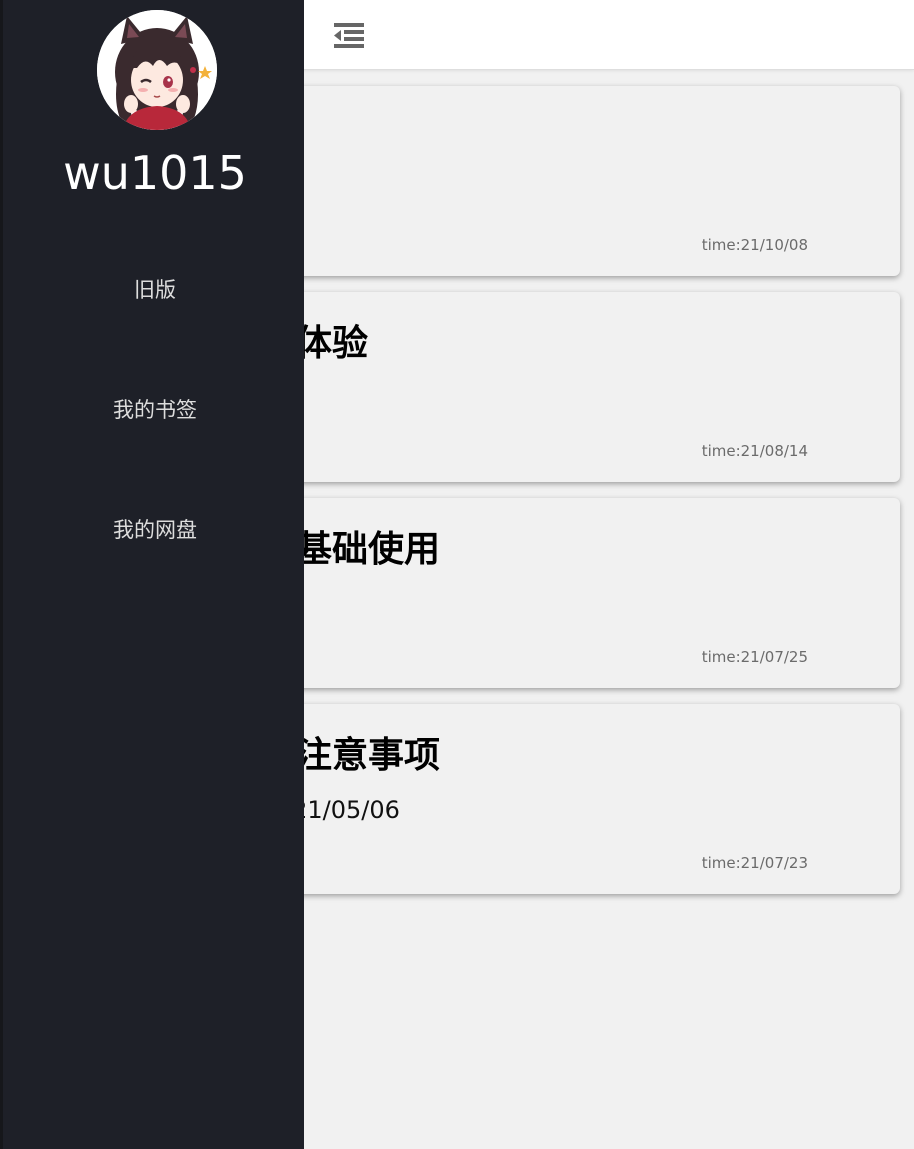 The width and height of the screenshot is (914, 1149). What do you see at coordinates (349, 34) in the screenshot?
I see `menu-fold-icon` at bounding box center [349, 34].